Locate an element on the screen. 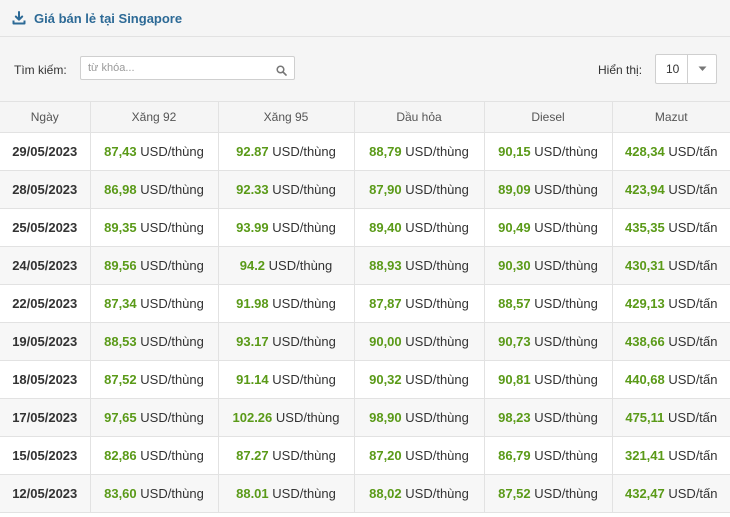 Image resolution: width=730 pixels, height=517 pixels. price-value: 102.26 is located at coordinates (252, 417).